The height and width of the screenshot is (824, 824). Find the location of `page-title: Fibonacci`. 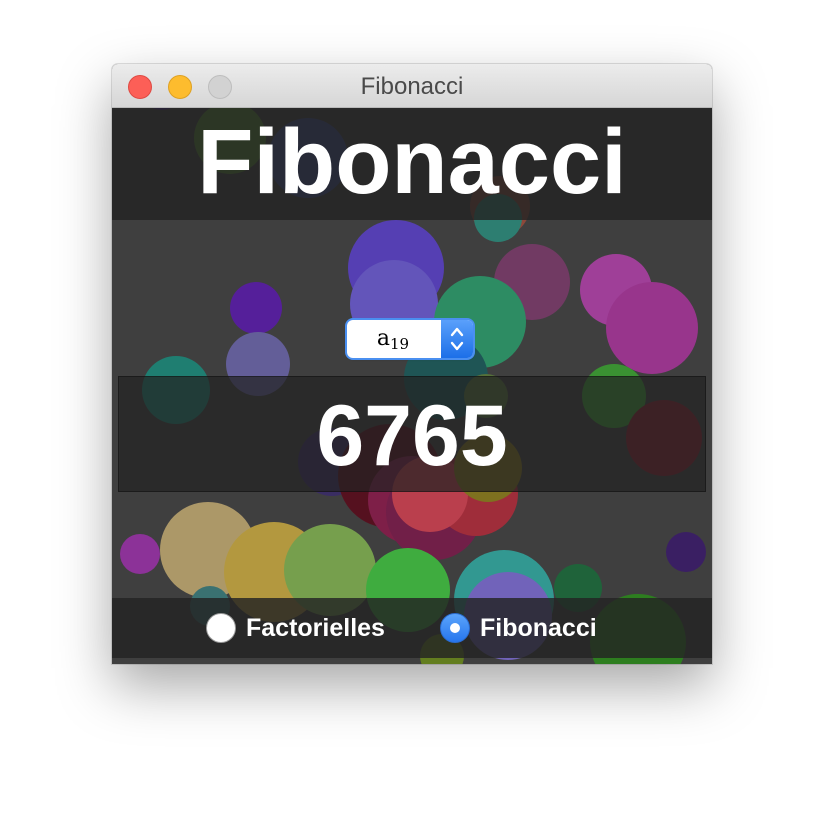

page-title: Fibonacci is located at coordinates (412, 162).